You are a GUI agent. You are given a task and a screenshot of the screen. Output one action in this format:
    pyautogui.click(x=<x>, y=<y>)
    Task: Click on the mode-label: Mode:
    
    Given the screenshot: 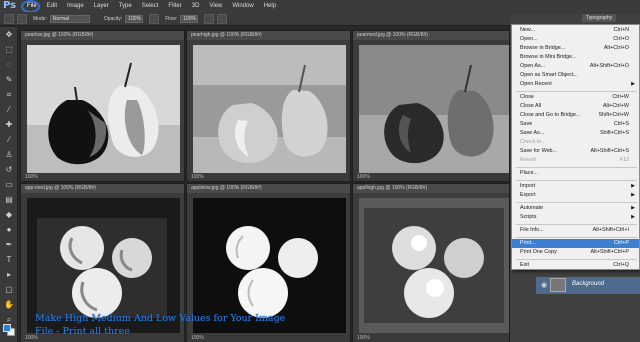 What is the action you would take?
    pyautogui.click(x=40, y=18)
    